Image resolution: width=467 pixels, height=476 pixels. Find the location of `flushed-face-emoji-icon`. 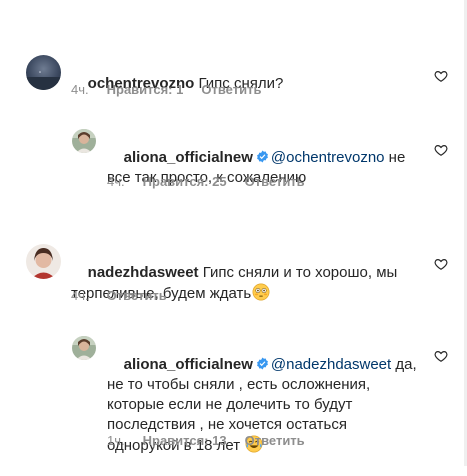

flushed-face-emoji-icon is located at coordinates (261, 292).